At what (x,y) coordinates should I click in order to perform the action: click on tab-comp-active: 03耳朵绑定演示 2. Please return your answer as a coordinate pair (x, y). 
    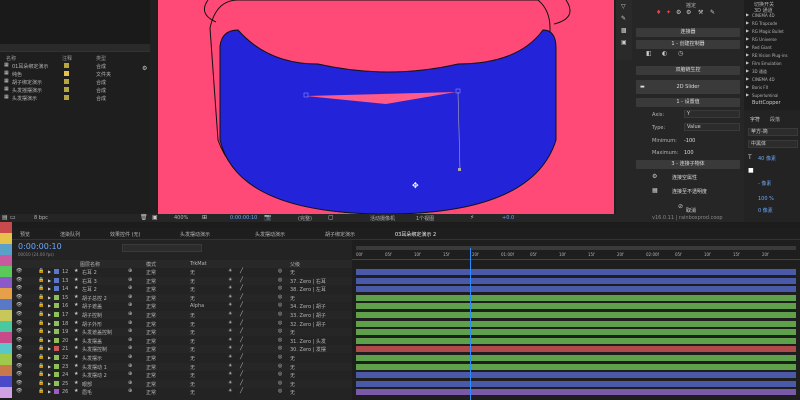
    Looking at the image, I should click on (415, 234).